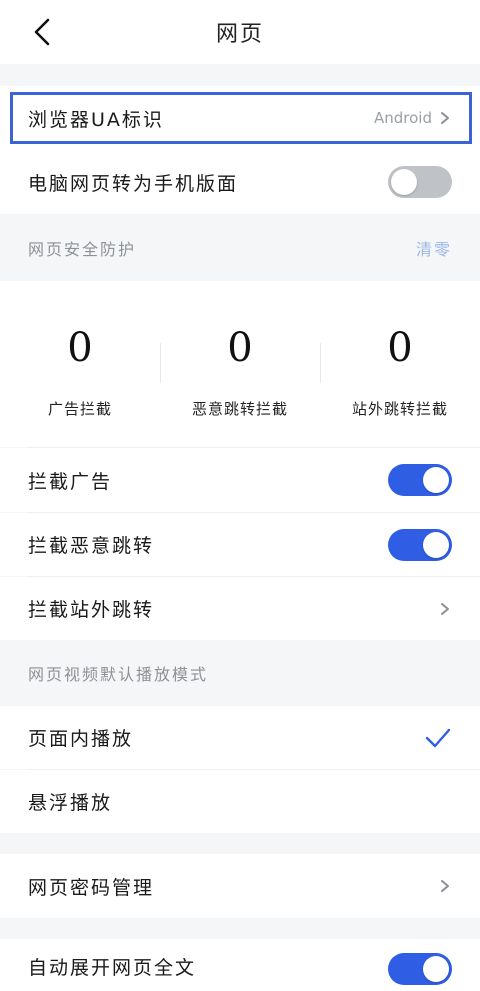  Describe the element at coordinates (91, 546) in the screenshot. I see `block-malicious-label: 拦截恶意跳转` at that location.